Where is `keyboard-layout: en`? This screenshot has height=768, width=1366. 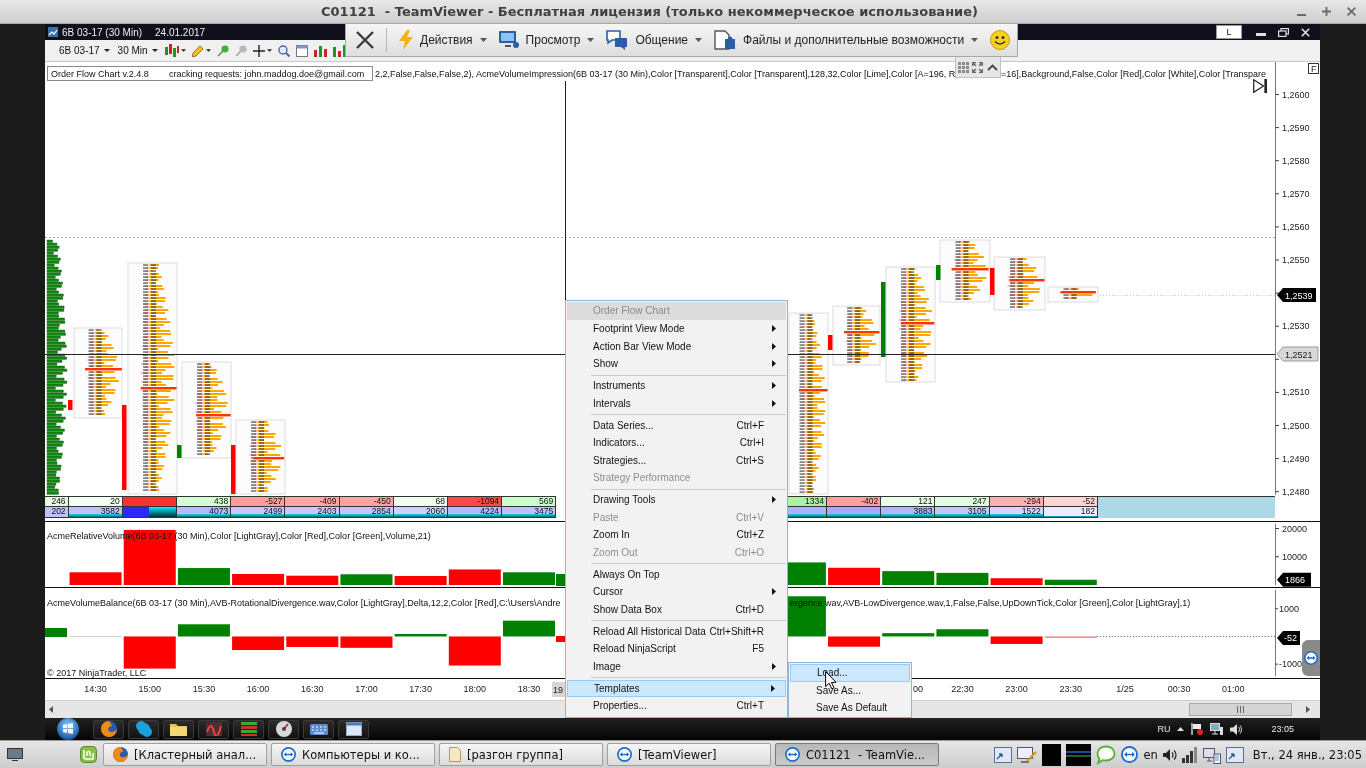 keyboard-layout: en is located at coordinates (1150, 754).